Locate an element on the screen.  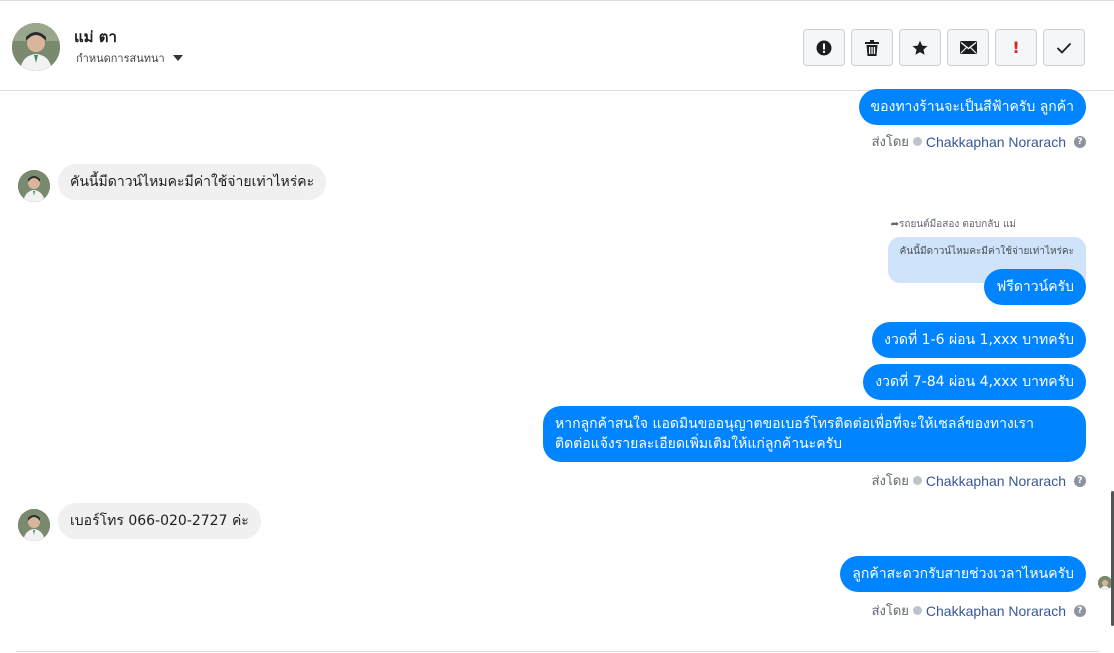
conversation-settings-label: กำหนดการสนทนา is located at coordinates (120, 58).